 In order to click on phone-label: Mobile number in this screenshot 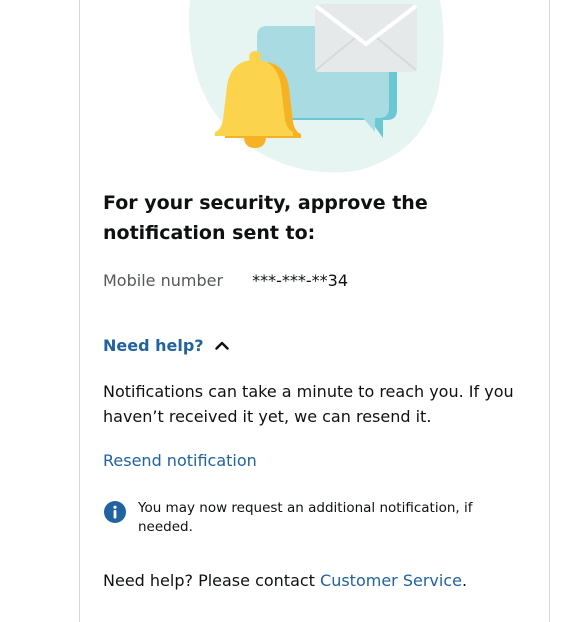, I will do `click(163, 280)`.